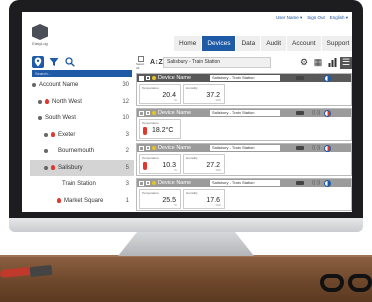  What do you see at coordinates (60, 118) in the screenshot?
I see `tree-item-label: South West` at bounding box center [60, 118].